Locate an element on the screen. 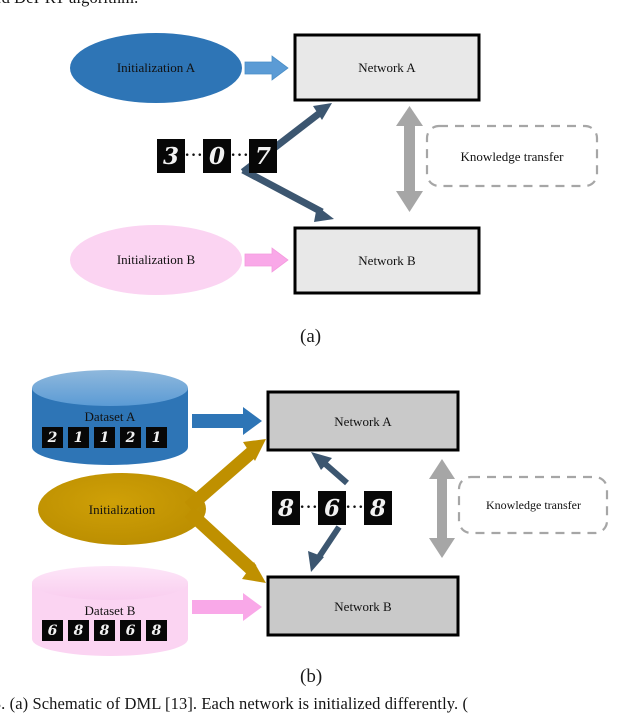 This screenshot has width=640, height=714. panel-b-arrow-dataset-b-to-network-b is located at coordinates (227, 607).